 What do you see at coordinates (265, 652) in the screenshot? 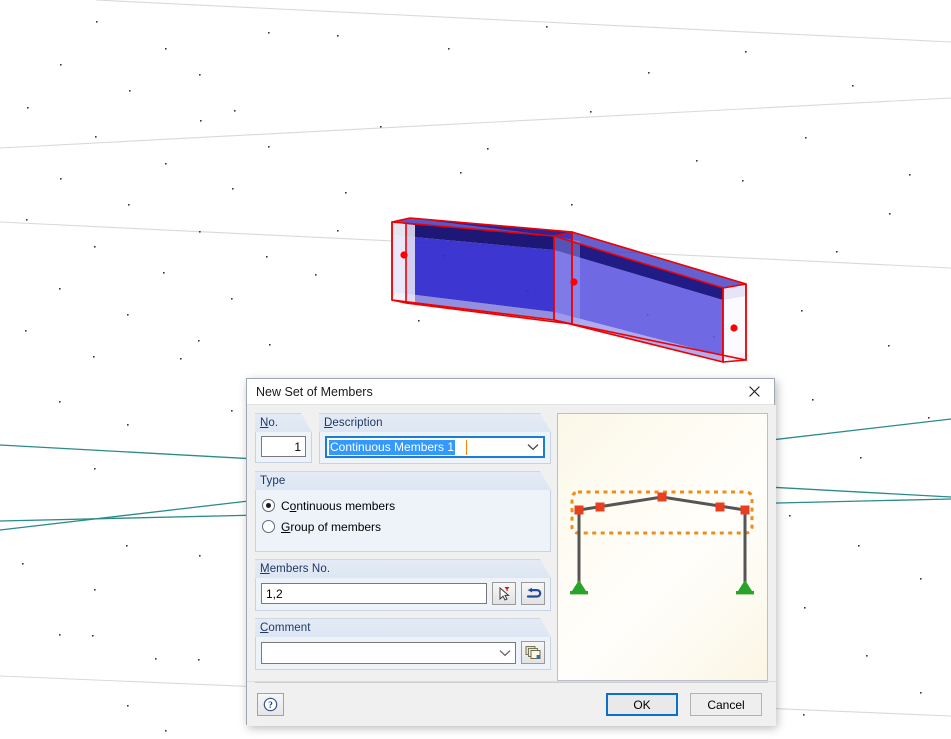
I see `comment-value` at bounding box center [265, 652].